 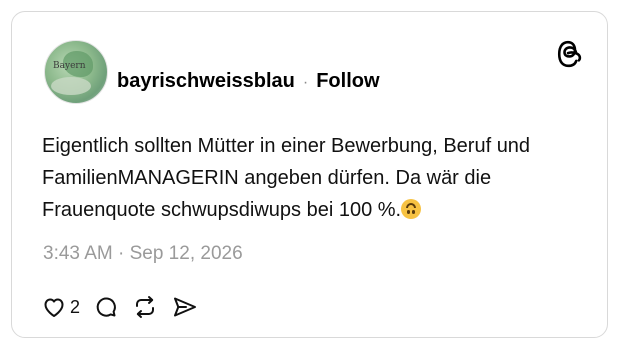 I want to click on avatar-label: Bayern, so click(x=69, y=66).